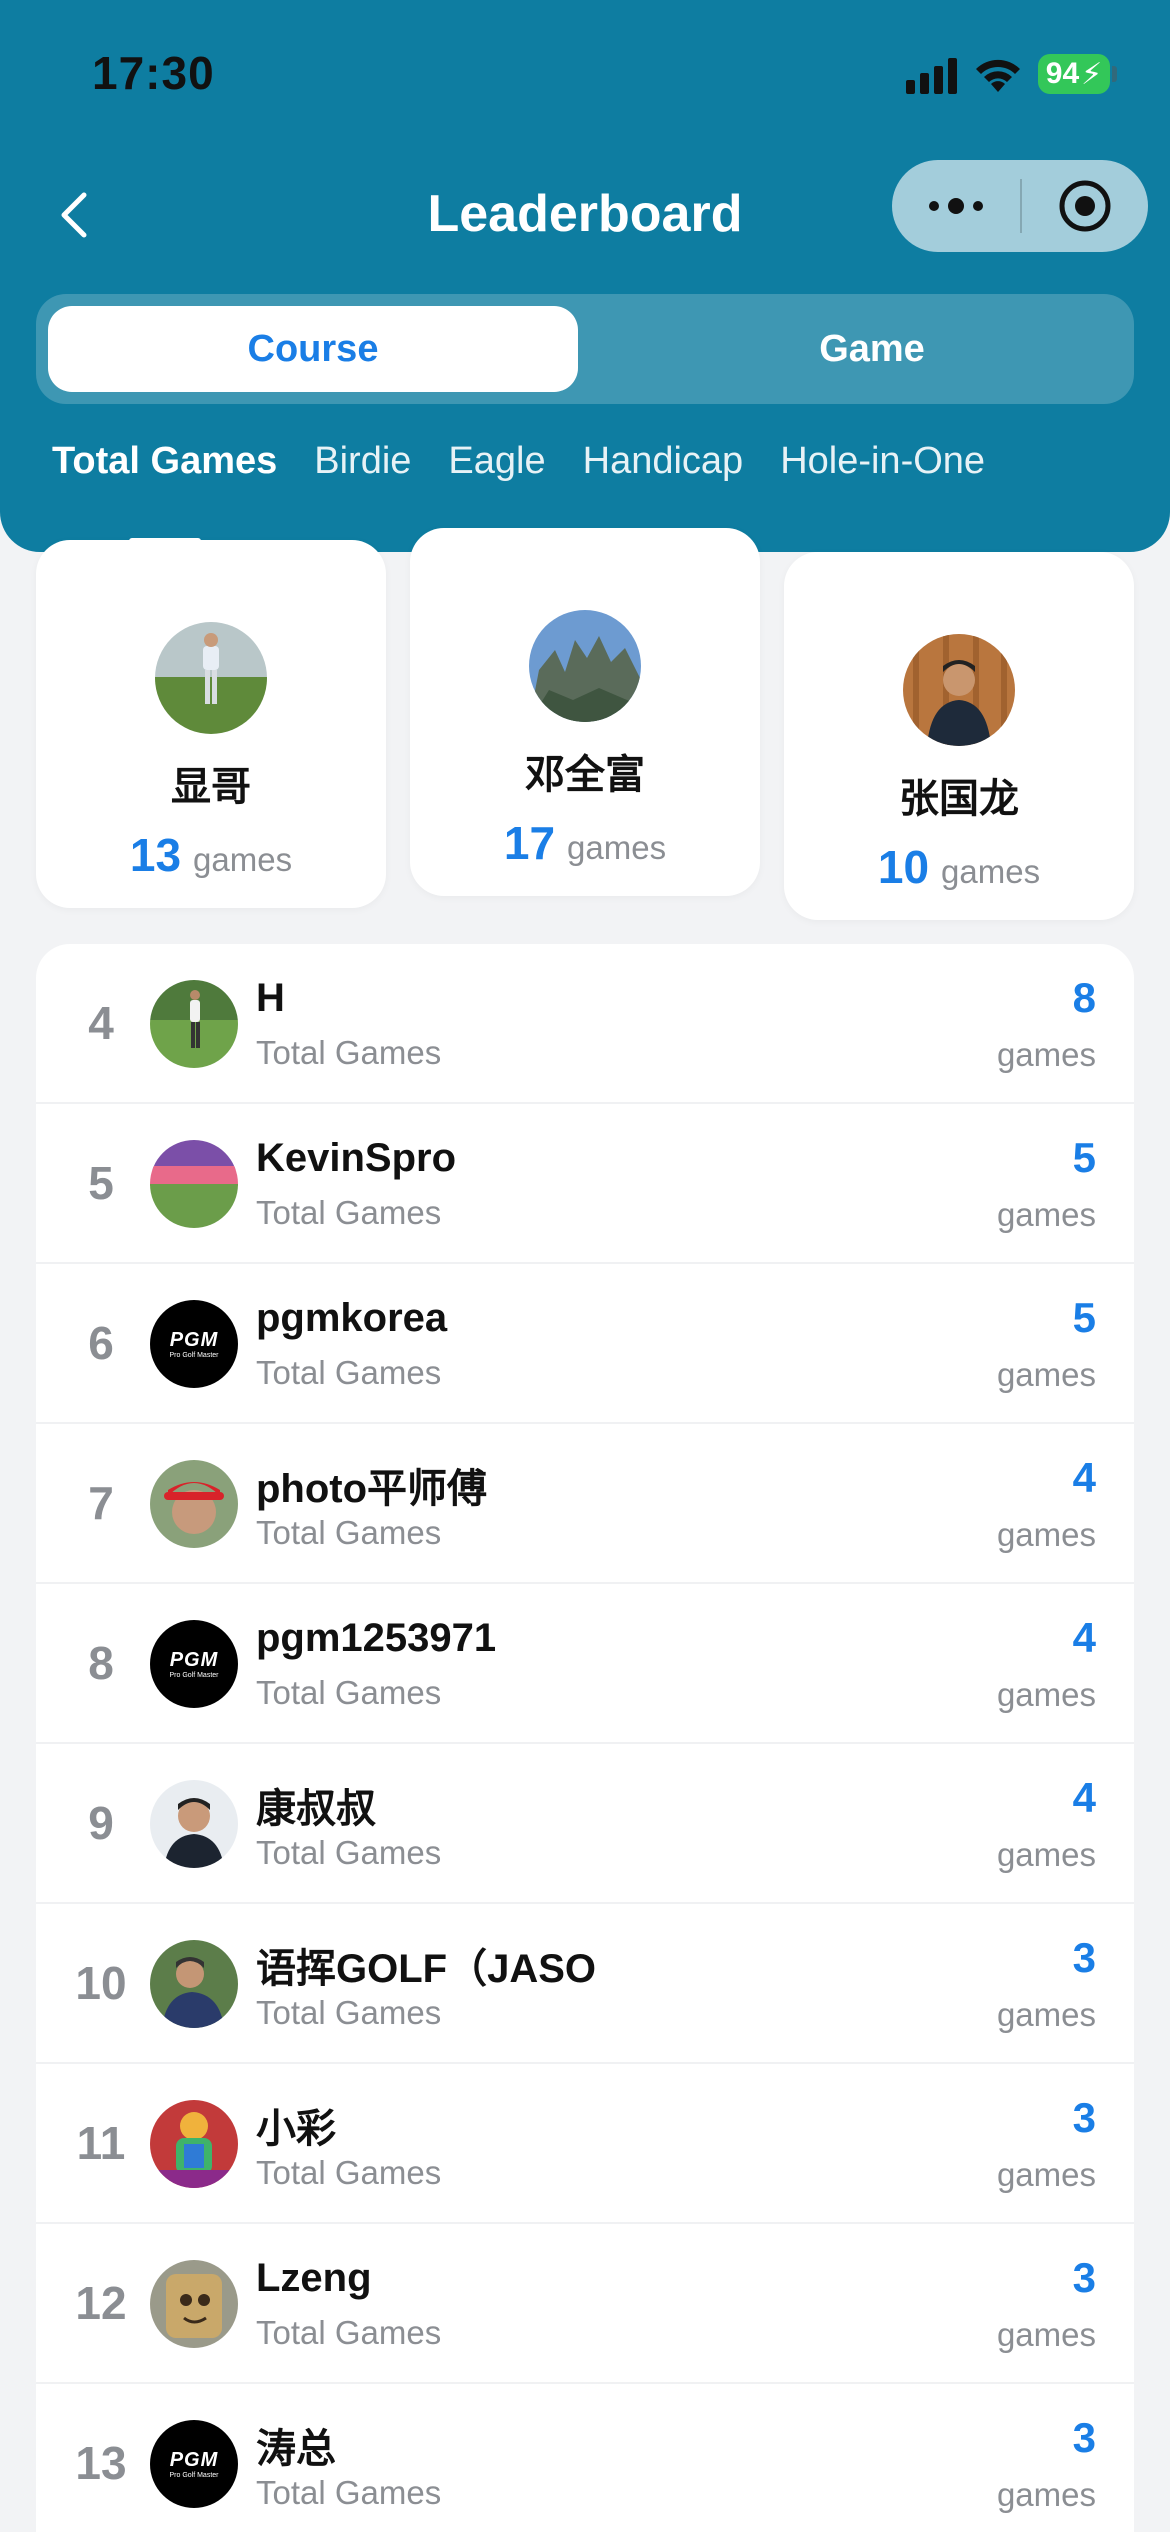 Image resolution: width=1170 pixels, height=2532 pixels. What do you see at coordinates (529, 843) in the screenshot?
I see `podium-count-value: 17` at bounding box center [529, 843].